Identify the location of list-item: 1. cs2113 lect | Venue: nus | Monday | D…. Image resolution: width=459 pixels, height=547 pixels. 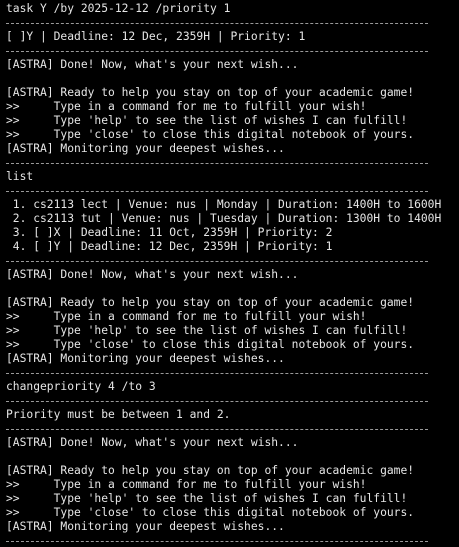
(224, 204).